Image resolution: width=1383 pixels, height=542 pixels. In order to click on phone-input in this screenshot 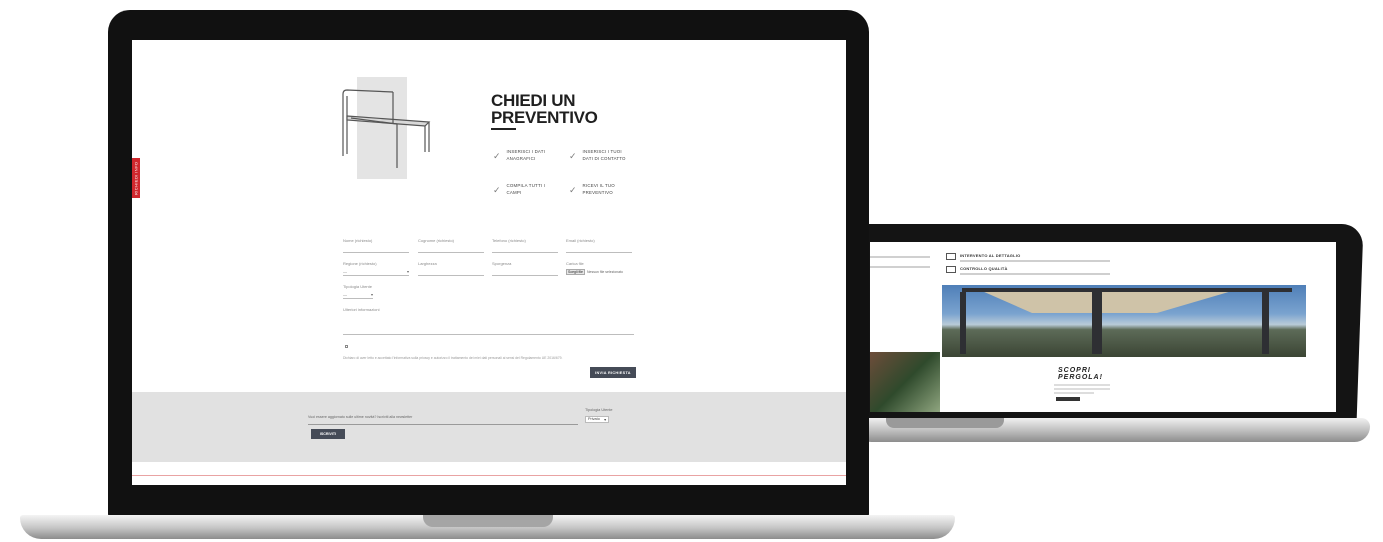, I will do `click(525, 252)`.